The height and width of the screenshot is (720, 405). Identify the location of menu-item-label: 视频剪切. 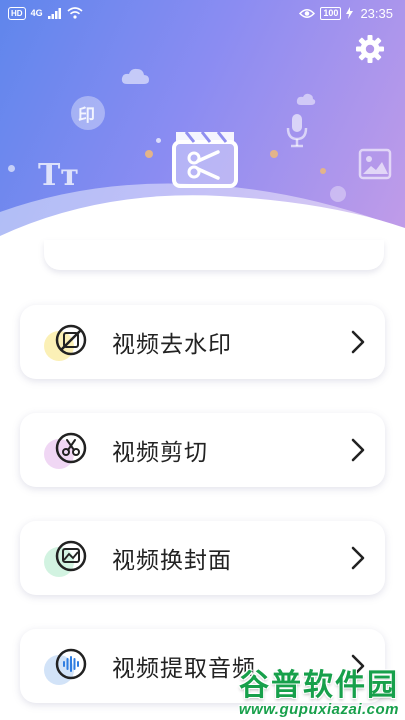
(160, 453).